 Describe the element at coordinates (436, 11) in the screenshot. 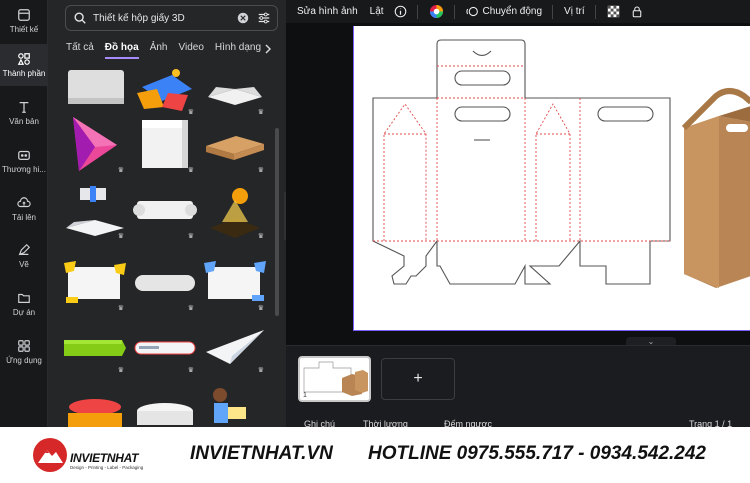

I see `color-wheel-icon` at that location.